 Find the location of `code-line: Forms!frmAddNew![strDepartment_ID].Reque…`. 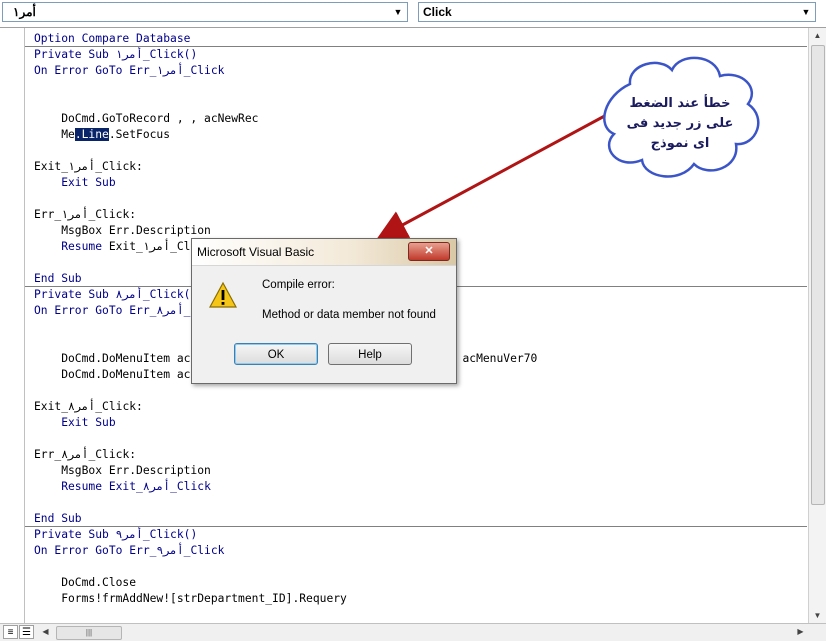

code-line: Forms!frmAddNew![strDepartment_ID].Reque… is located at coordinates (190, 599).